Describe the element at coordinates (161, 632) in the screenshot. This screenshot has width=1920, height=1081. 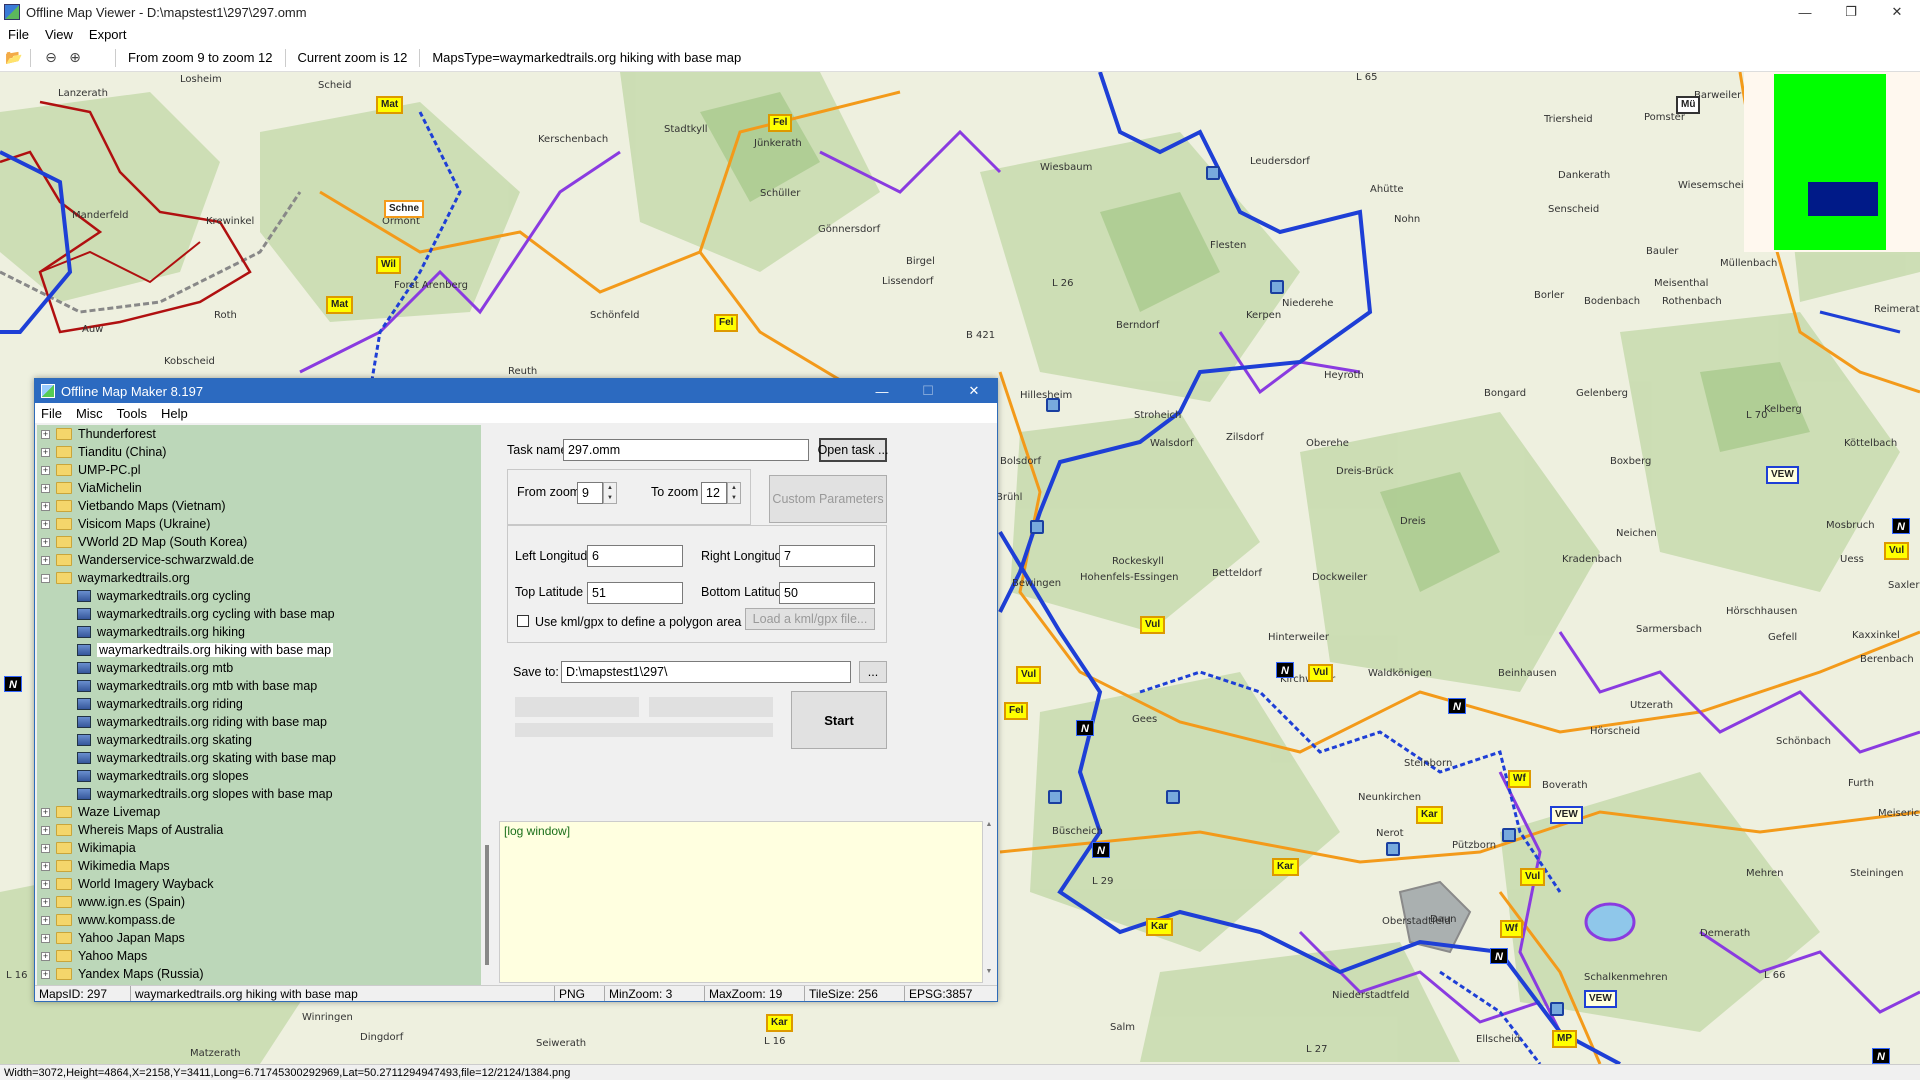
I see `tree-map-item: waymarkedtrails.org hiking` at that location.